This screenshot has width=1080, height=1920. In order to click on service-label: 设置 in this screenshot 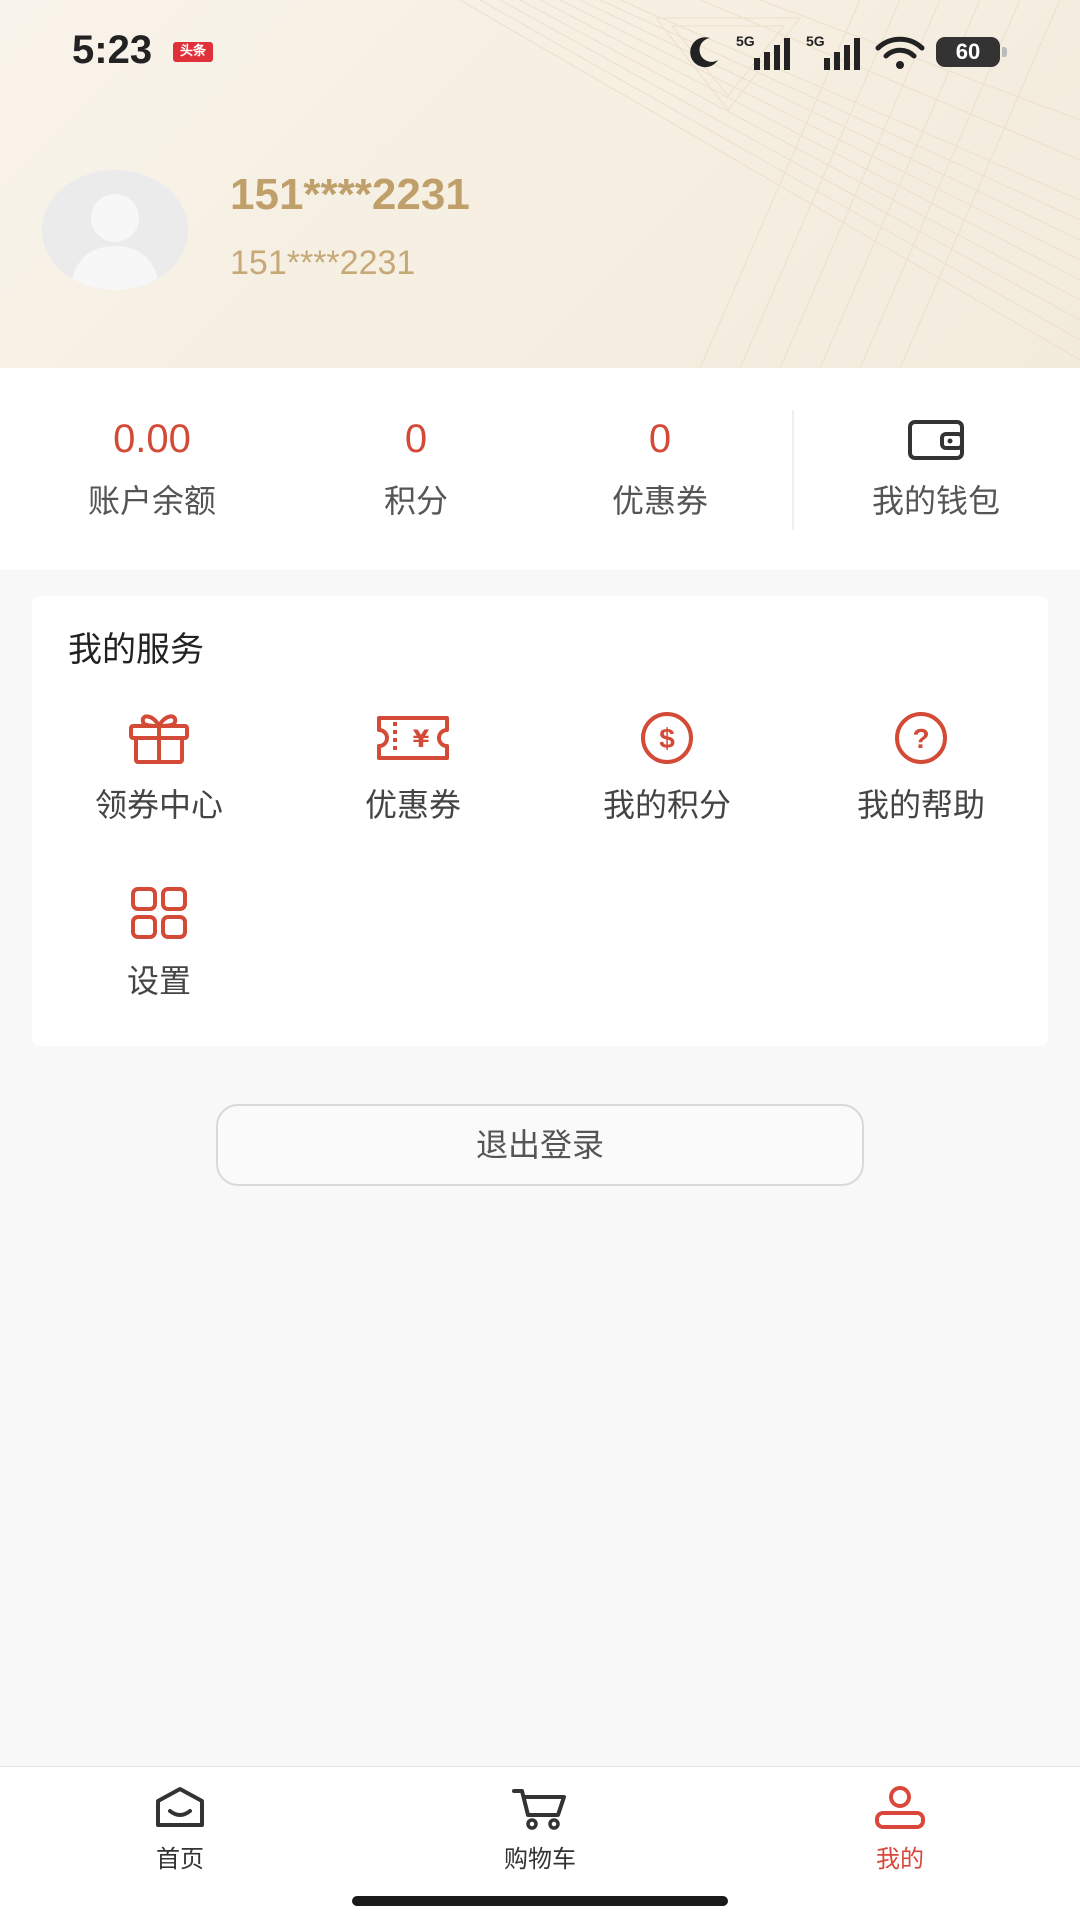, I will do `click(158, 981)`.